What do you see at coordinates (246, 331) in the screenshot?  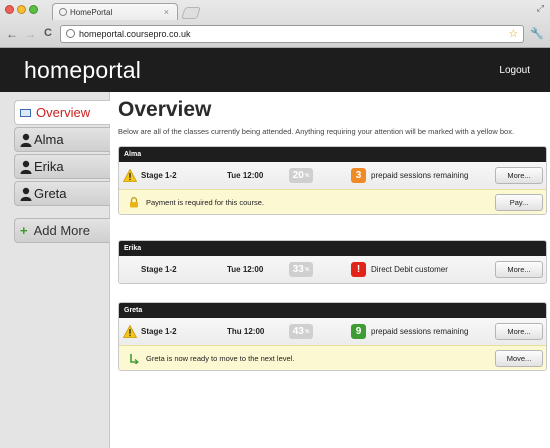 I see `class-time: Thu 12:00` at bounding box center [246, 331].